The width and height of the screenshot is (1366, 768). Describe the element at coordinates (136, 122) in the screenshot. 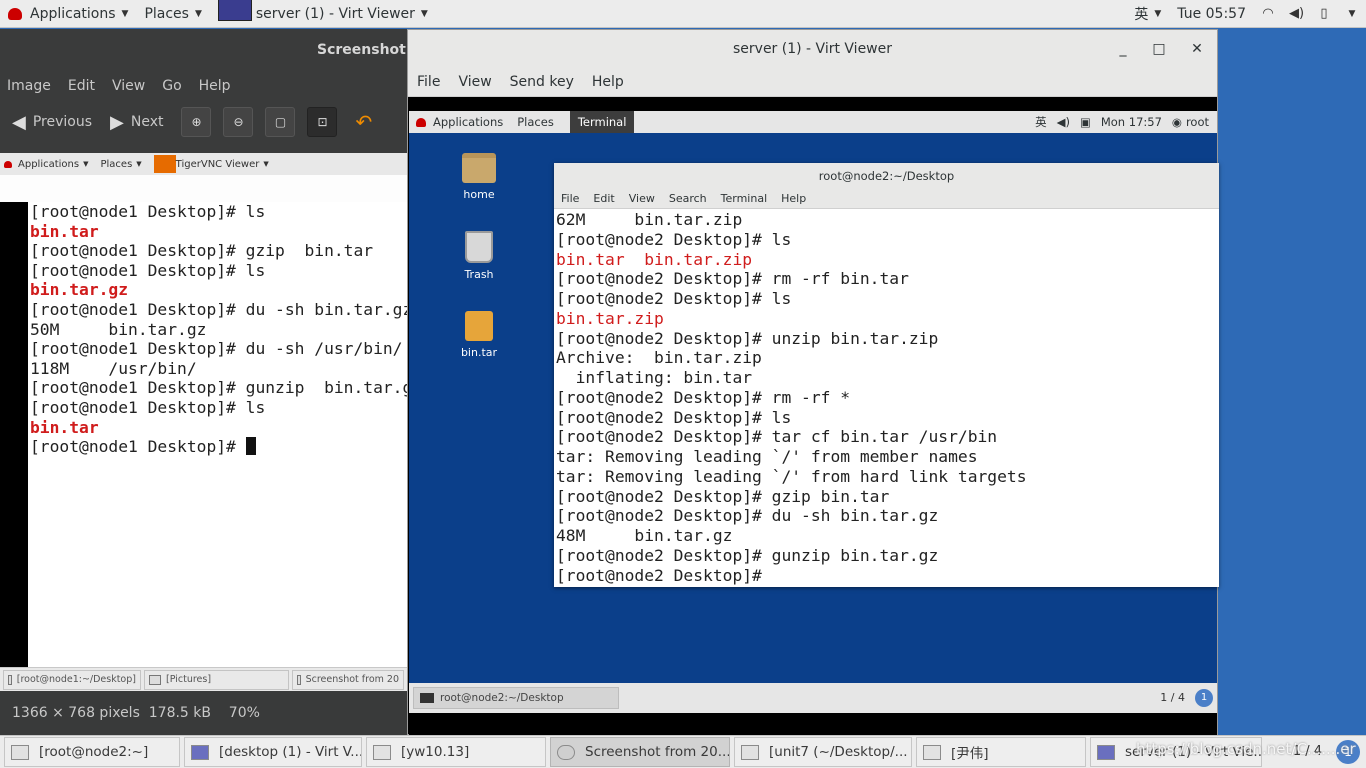

I see `next-button: ▶ Next` at that location.